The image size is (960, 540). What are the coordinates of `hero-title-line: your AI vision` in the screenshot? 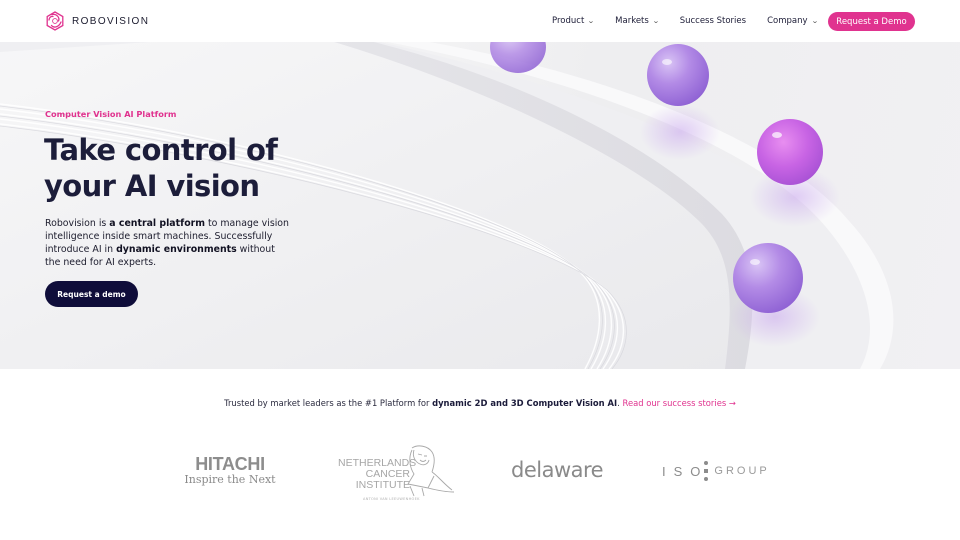 It's located at (152, 186).